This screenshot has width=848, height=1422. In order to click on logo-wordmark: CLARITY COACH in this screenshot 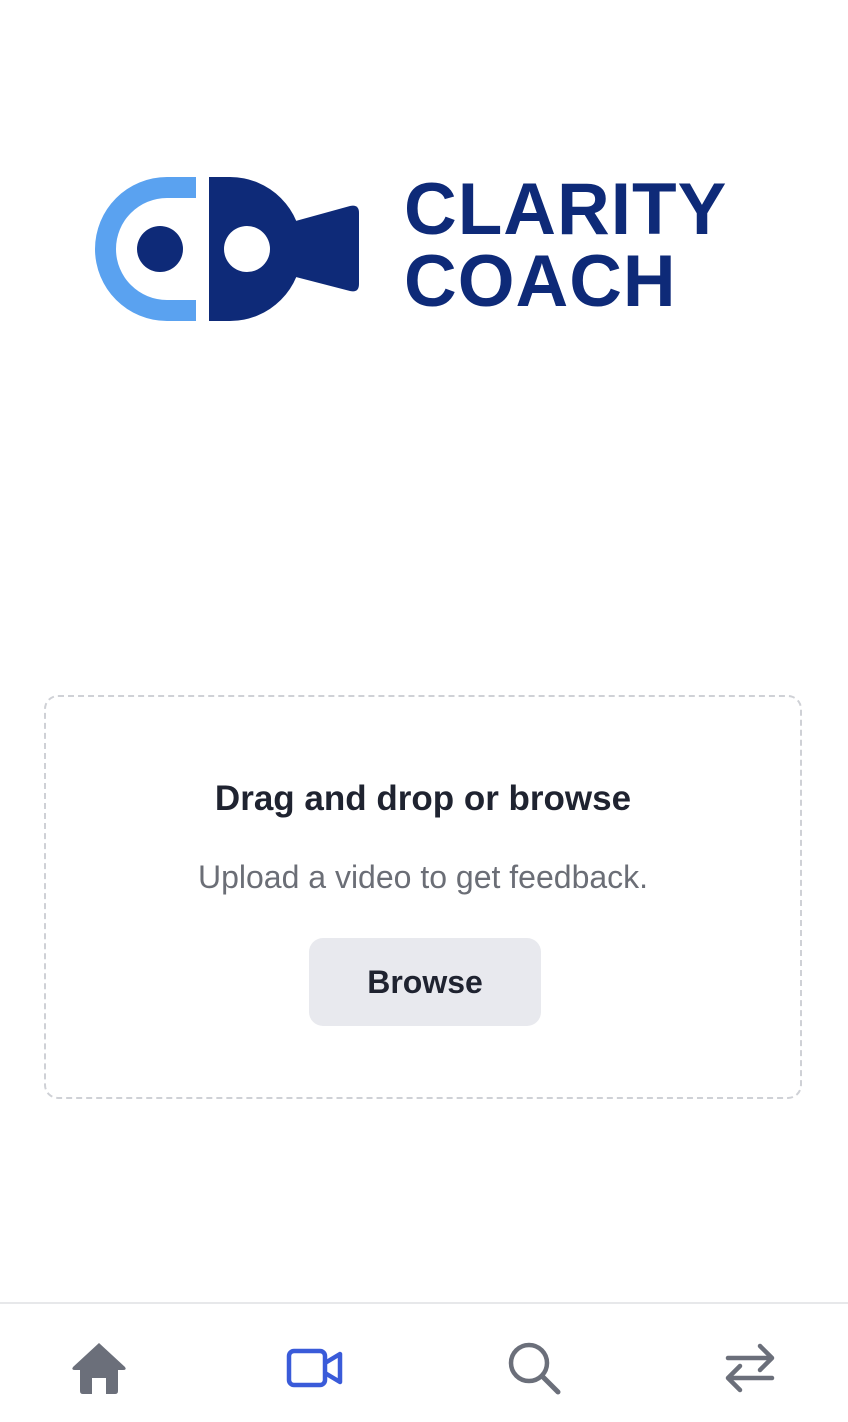, I will do `click(566, 245)`.